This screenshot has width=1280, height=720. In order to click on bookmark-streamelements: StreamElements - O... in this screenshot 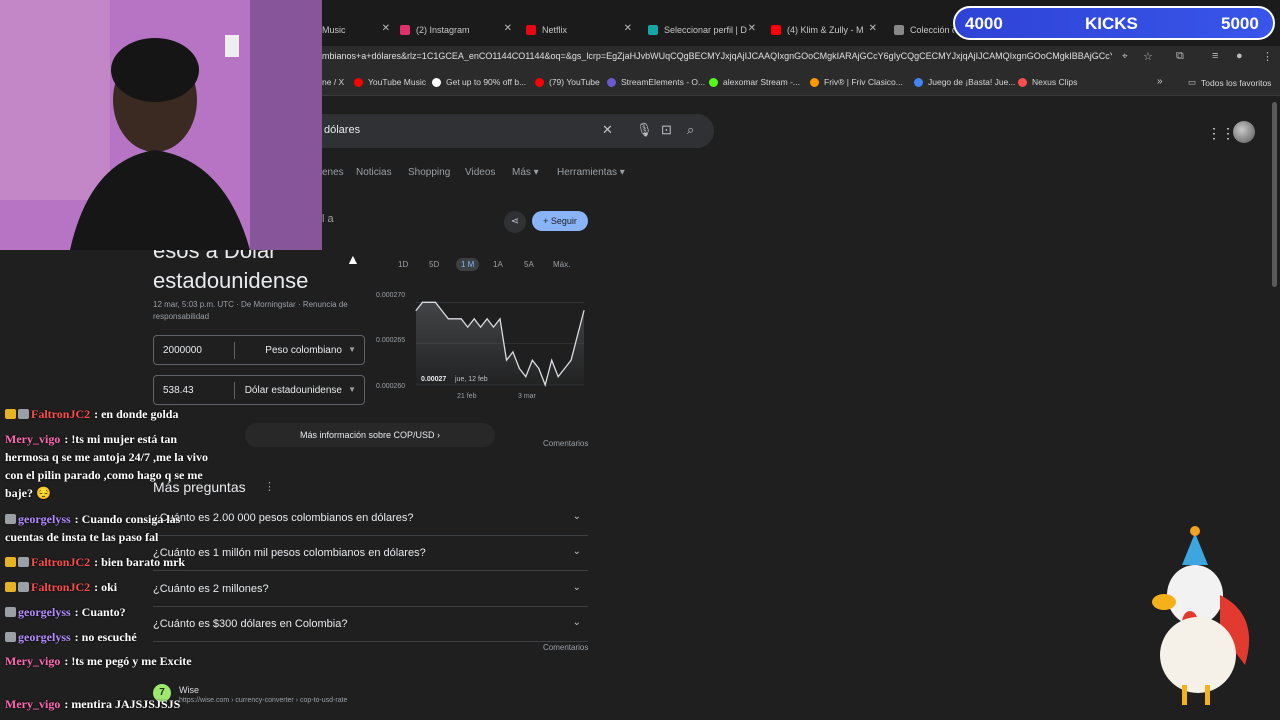, I will do `click(656, 82)`.